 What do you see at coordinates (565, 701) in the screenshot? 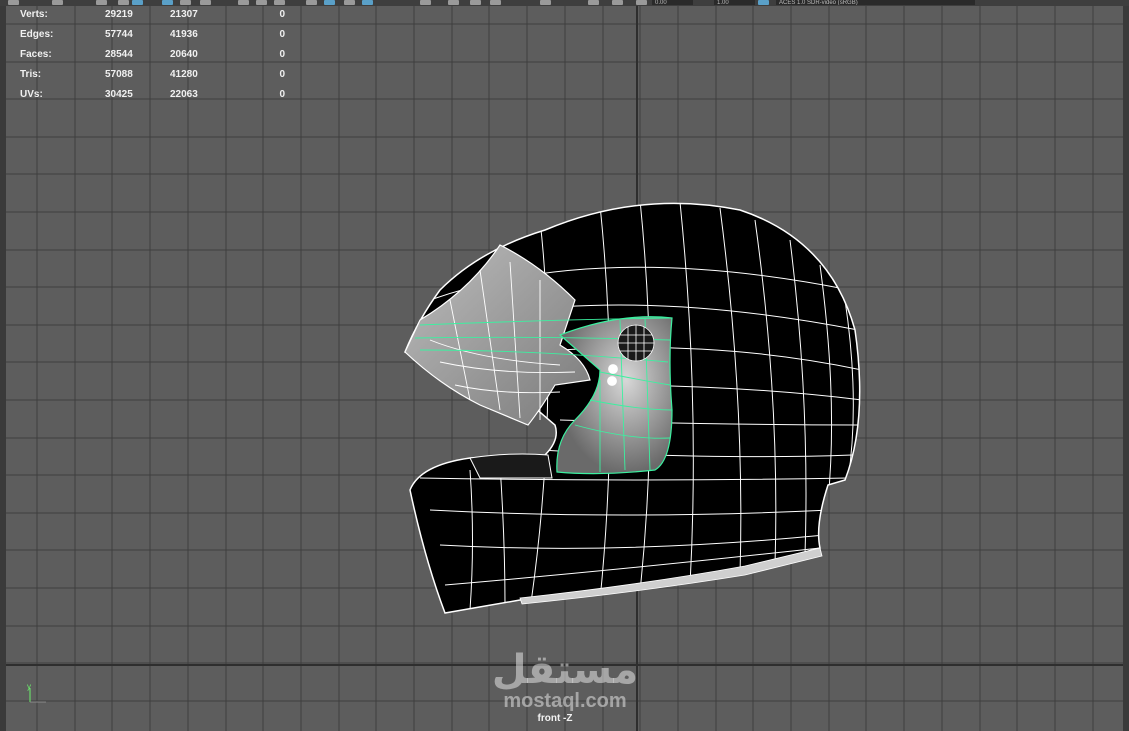
I see `watermark-site: mostaql.com` at bounding box center [565, 701].